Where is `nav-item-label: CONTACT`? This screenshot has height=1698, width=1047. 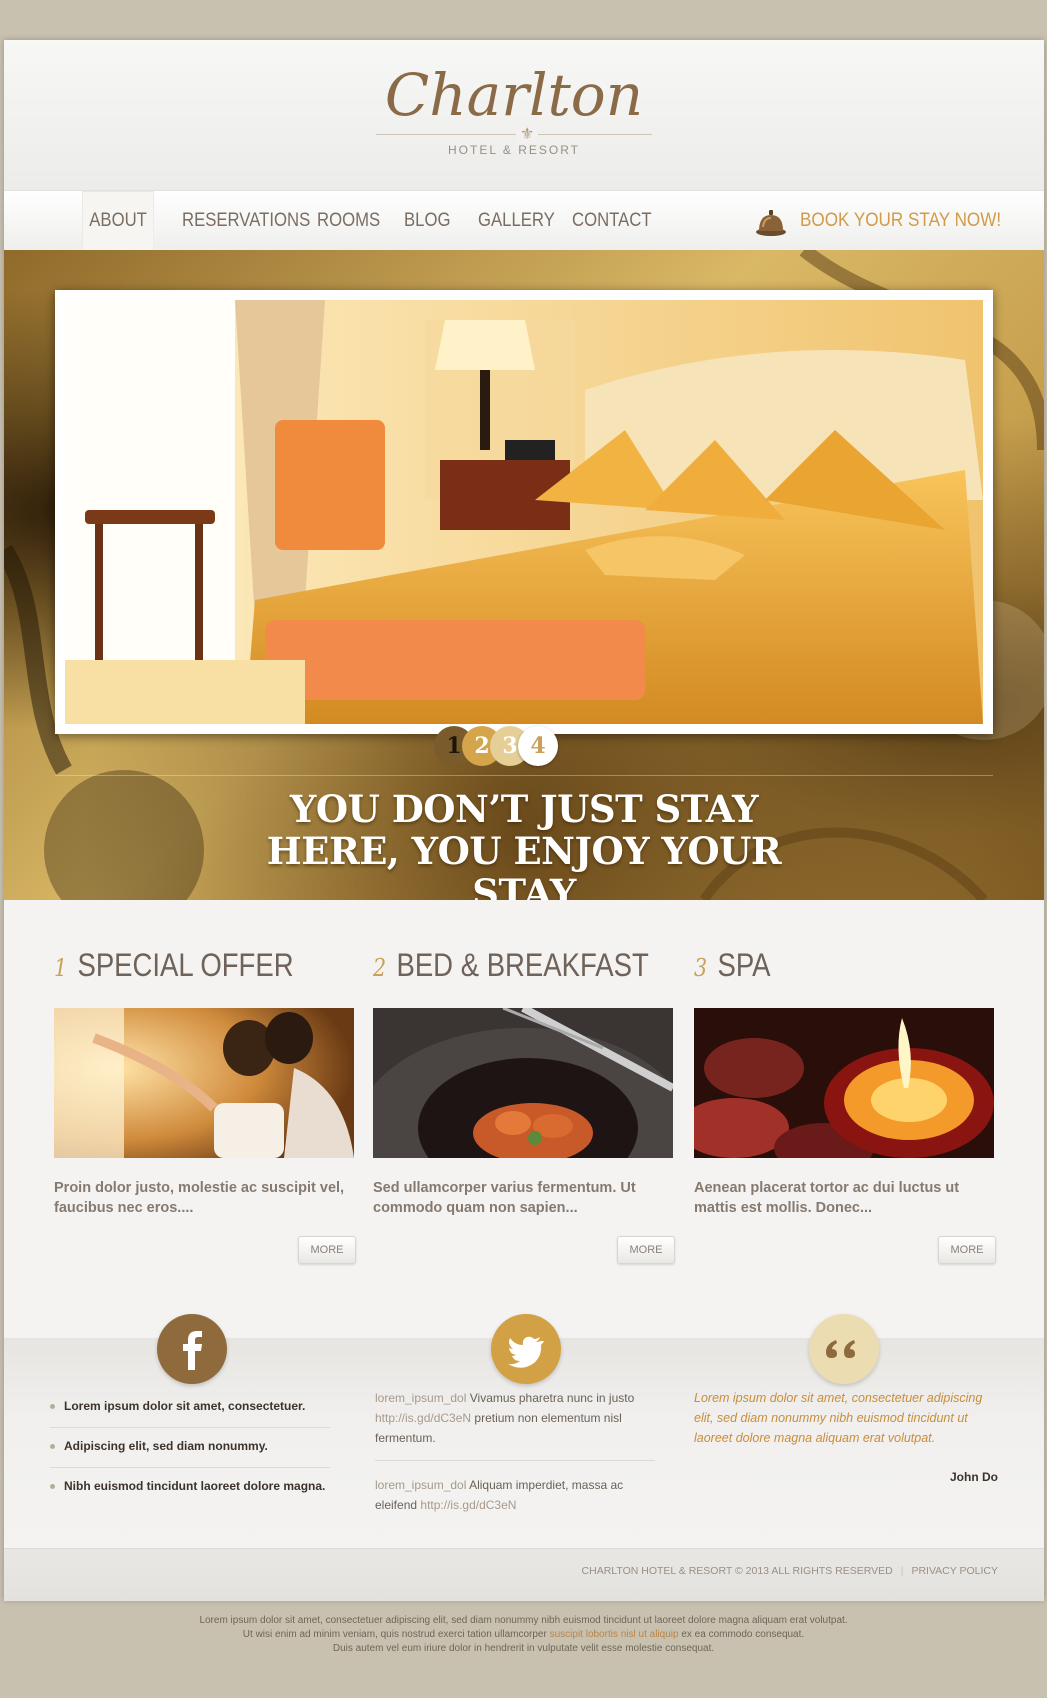 nav-item-label: CONTACT is located at coordinates (612, 220).